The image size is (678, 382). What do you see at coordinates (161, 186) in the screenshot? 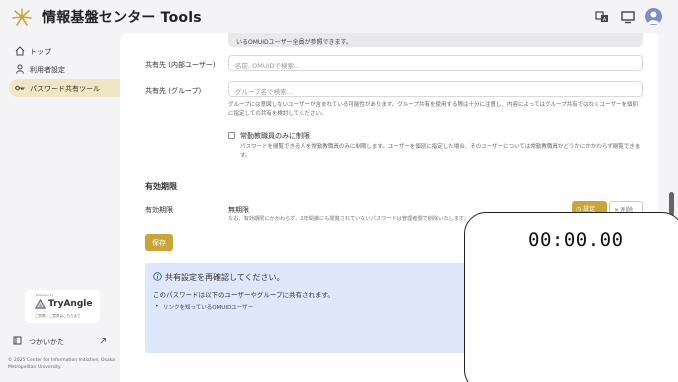
I see `expiry-section-title: 有効期限` at bounding box center [161, 186].